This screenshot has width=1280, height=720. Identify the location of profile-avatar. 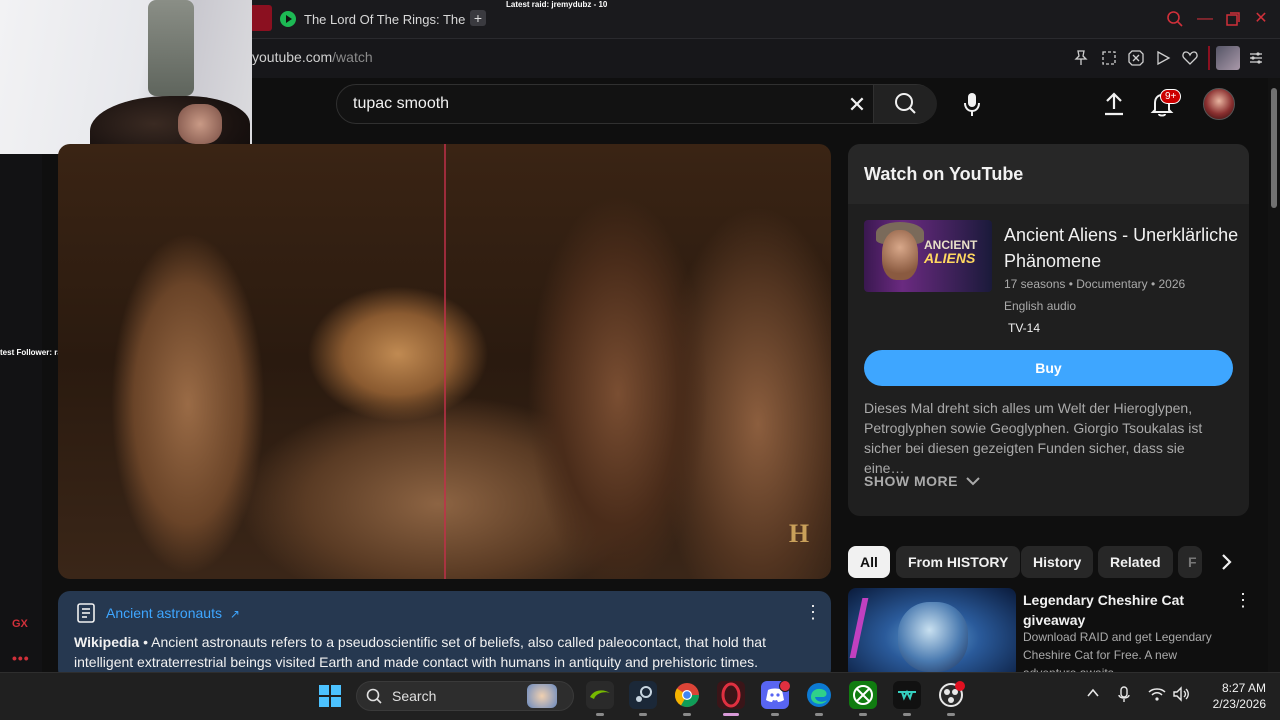
(1228, 58).